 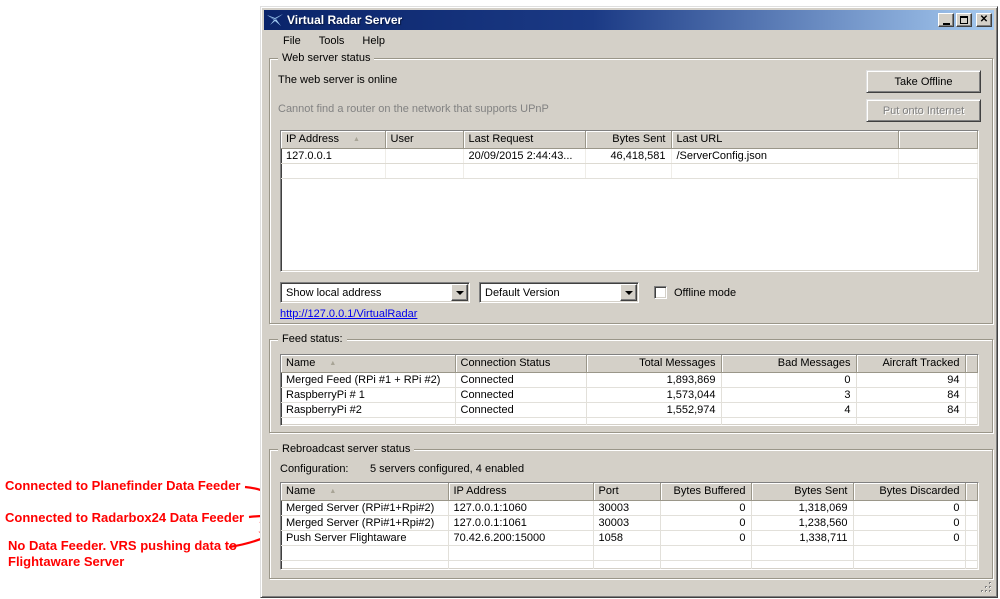 I want to click on maximize-icon, so click(x=964, y=20).